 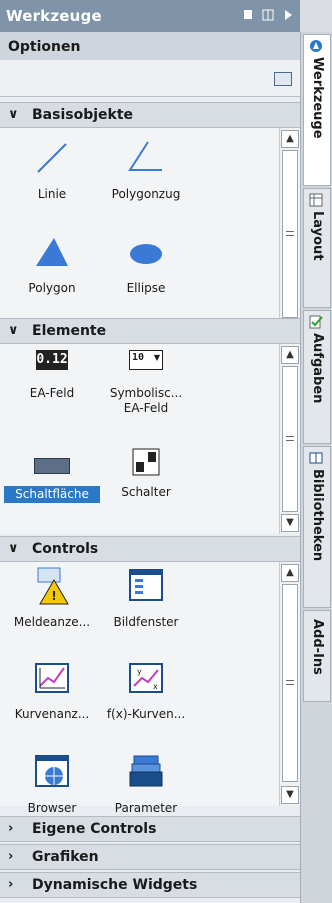 I want to click on library-icon, so click(x=316, y=458).